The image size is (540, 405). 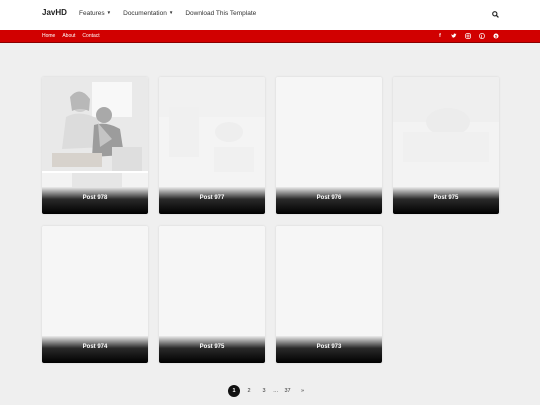 What do you see at coordinates (264, 391) in the screenshot?
I see `page-3-button: 3` at bounding box center [264, 391].